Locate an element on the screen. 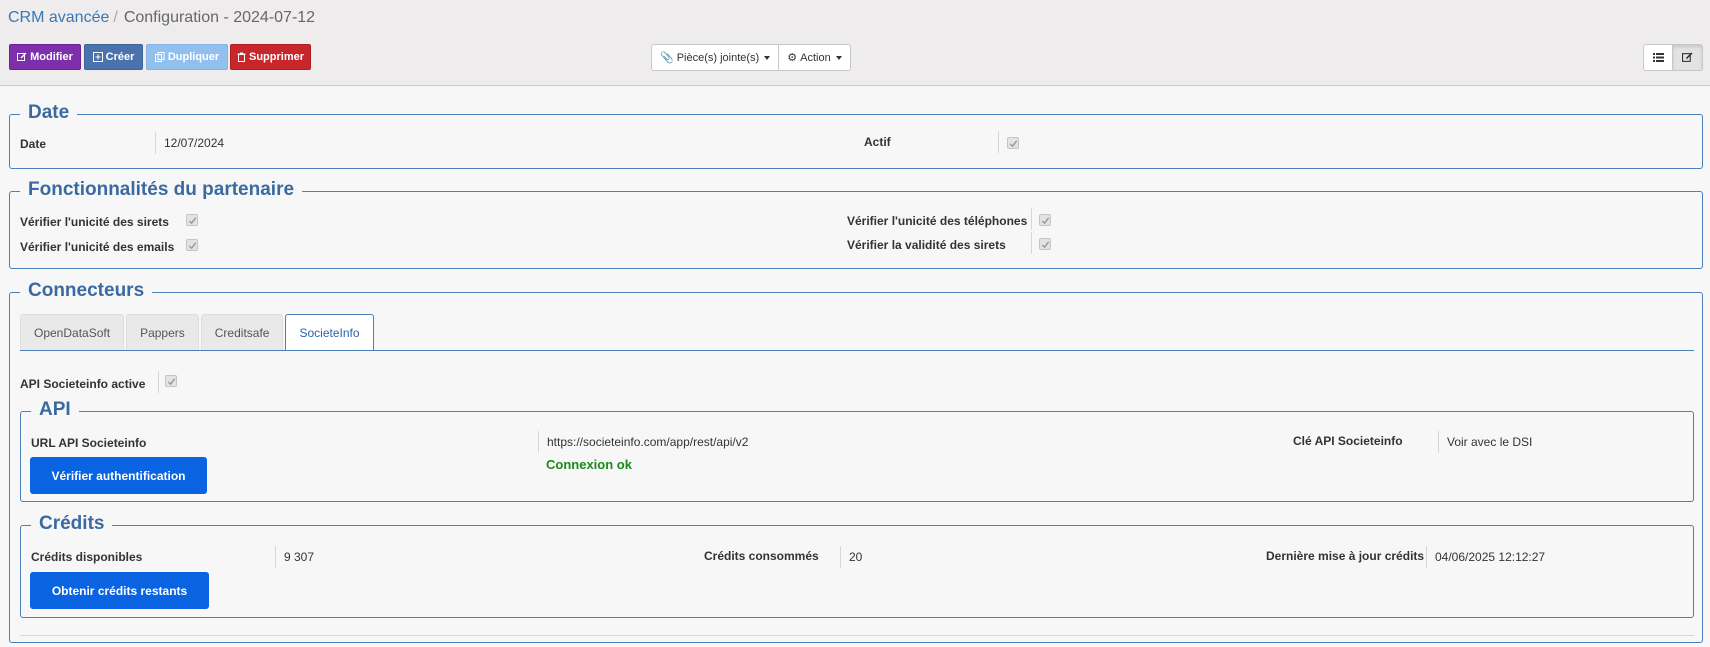 The height and width of the screenshot is (647, 1710). view-toggle is located at coordinates (1673, 57).